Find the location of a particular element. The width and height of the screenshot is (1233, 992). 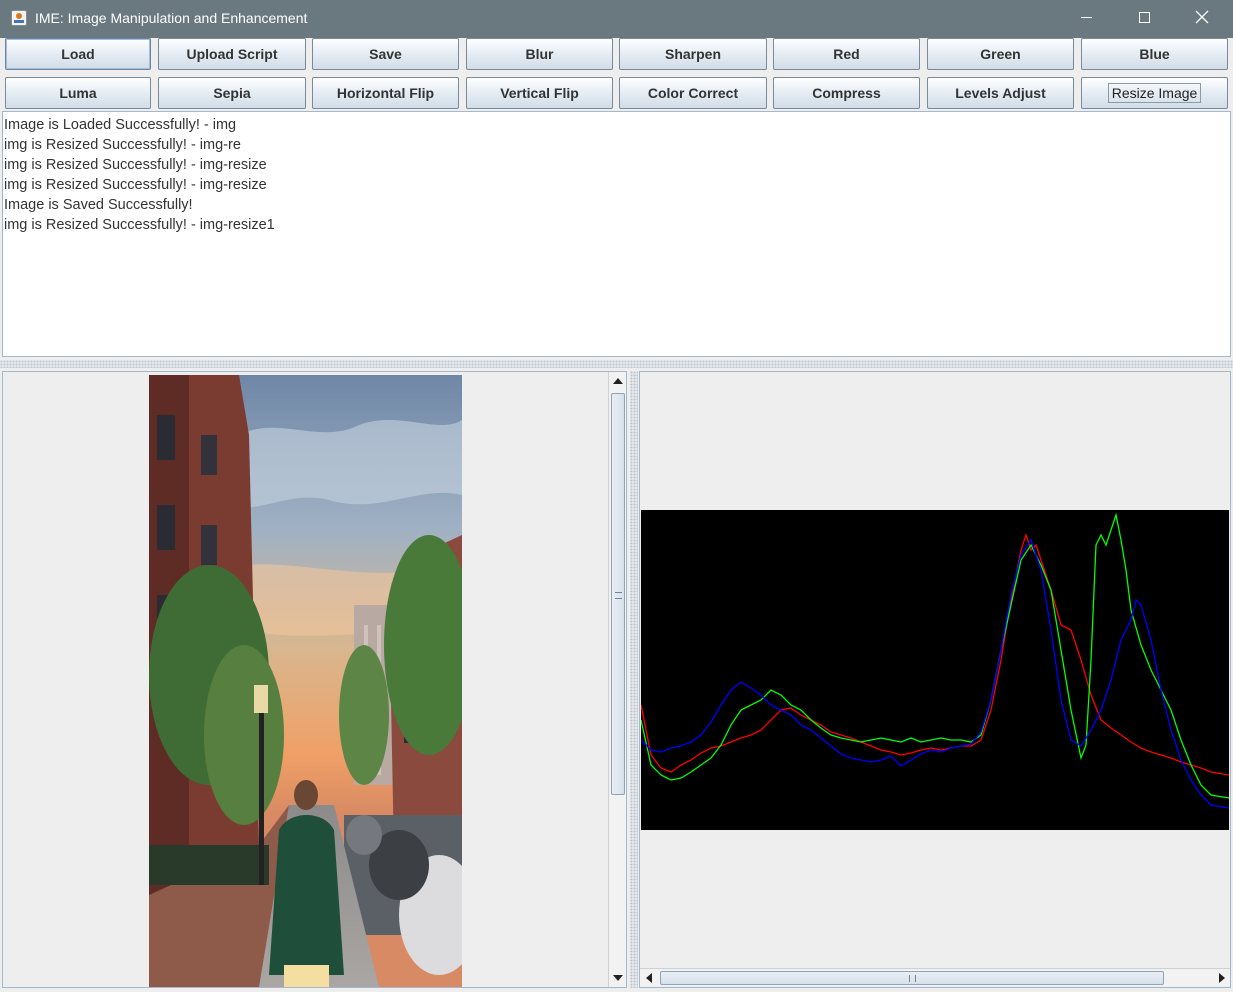

maximize-button is located at coordinates (1144, 19).